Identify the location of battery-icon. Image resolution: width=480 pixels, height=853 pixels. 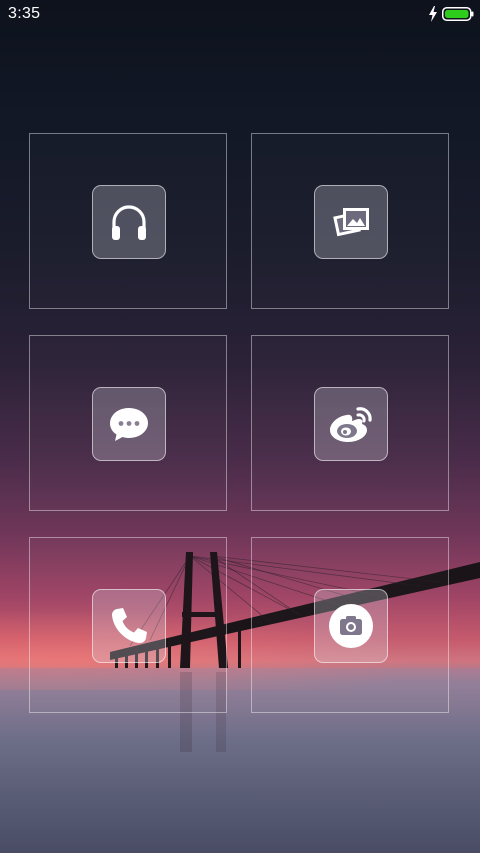
(458, 14).